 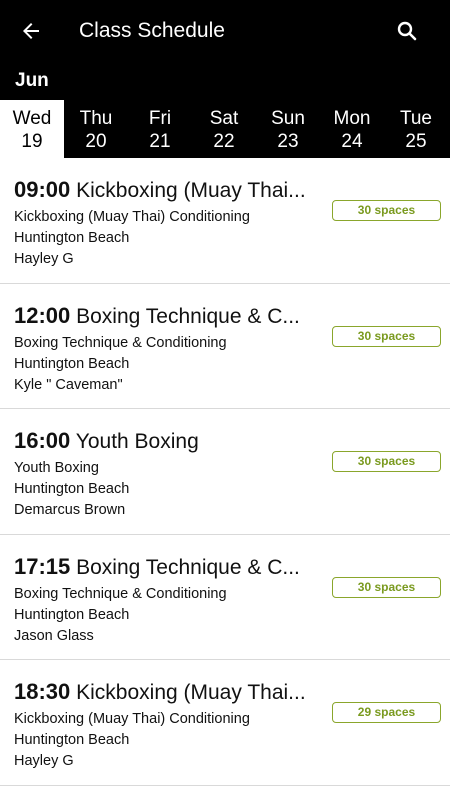 I want to click on day-of-week: Fri, so click(x=160, y=118).